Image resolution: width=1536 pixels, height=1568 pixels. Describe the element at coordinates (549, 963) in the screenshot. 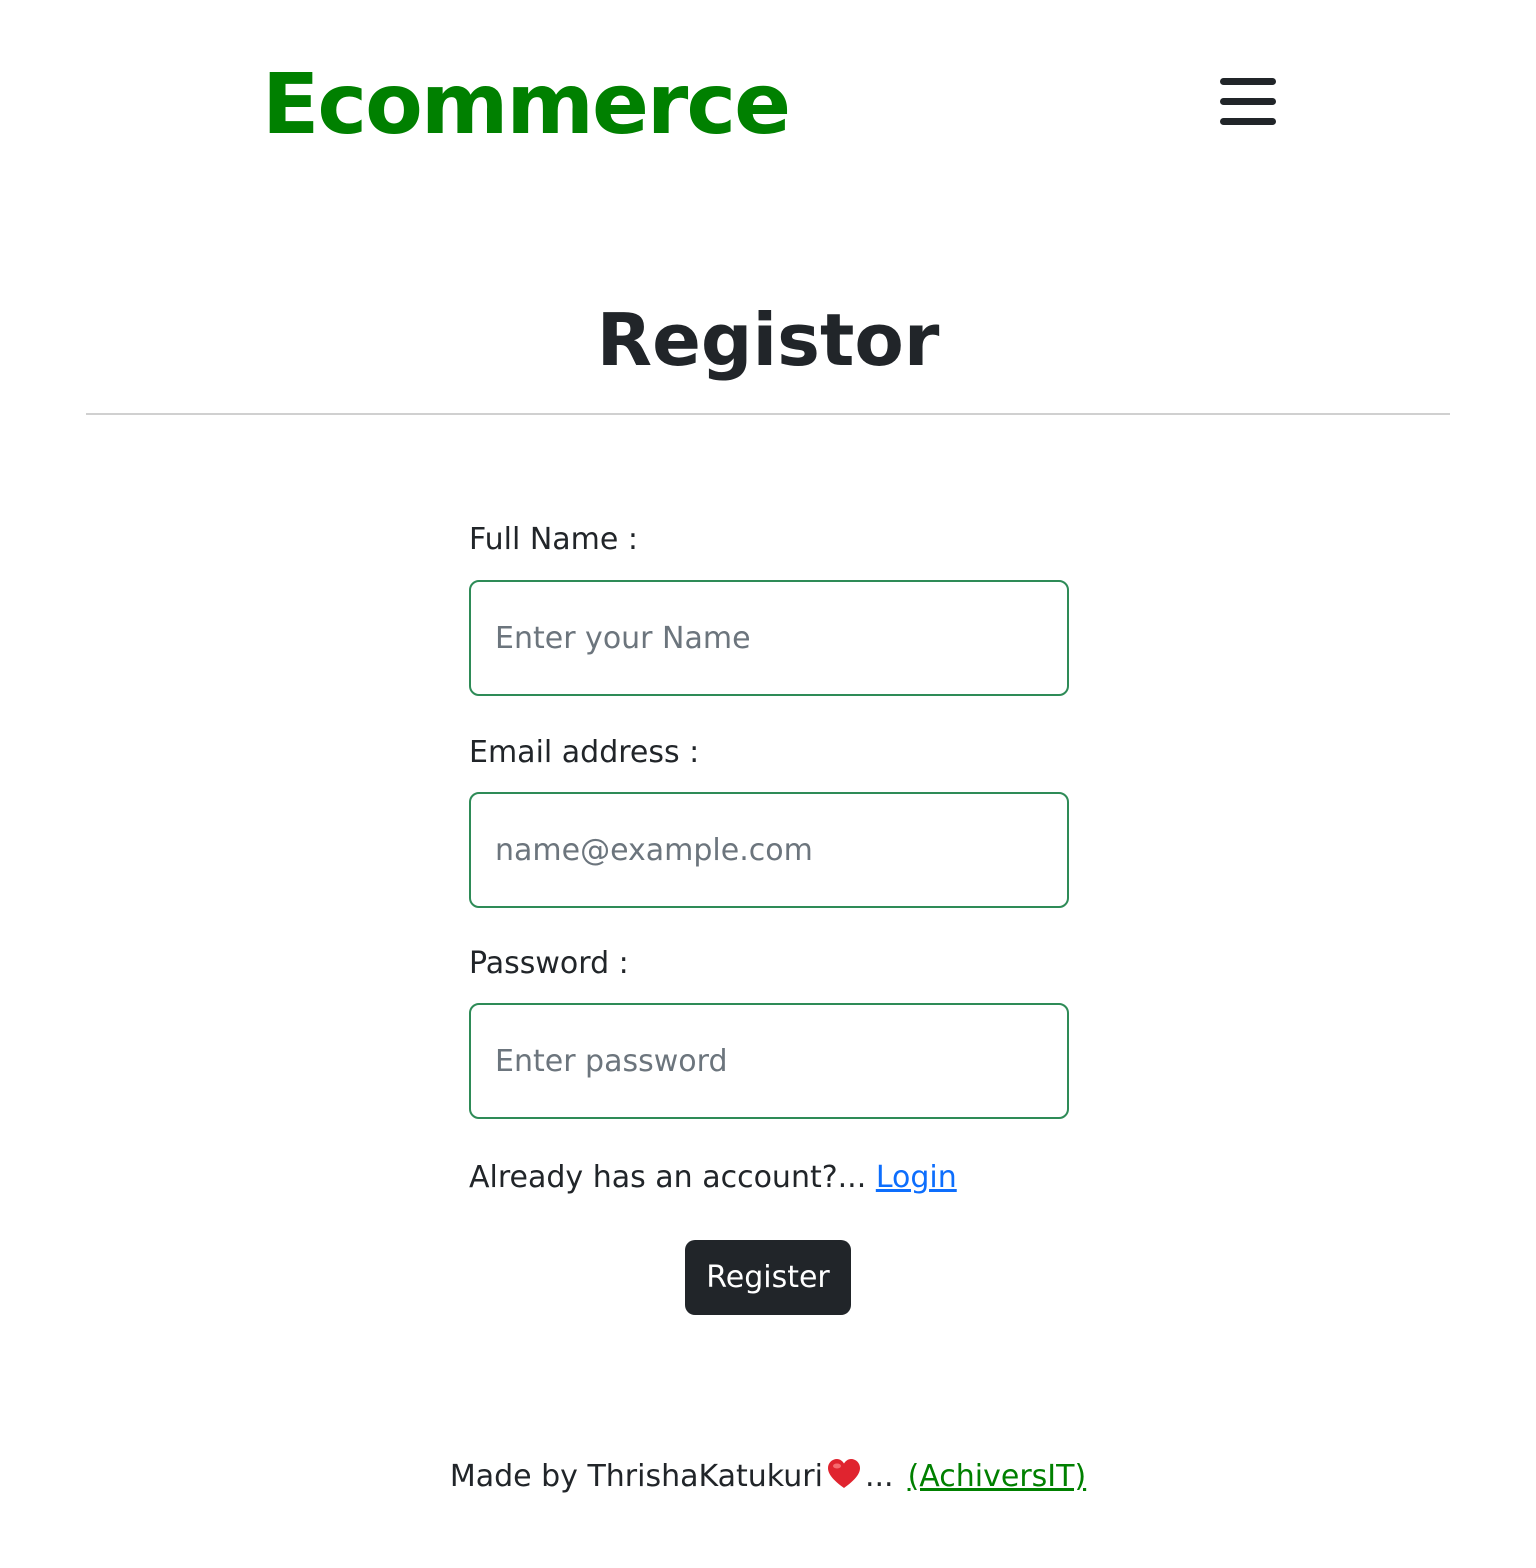

I see `password-label: Password :` at that location.